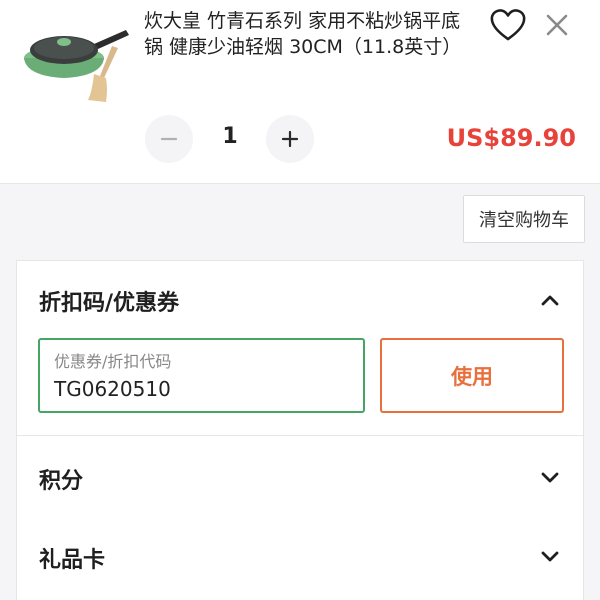  I want to click on quantity-minus-button, so click(169, 139).